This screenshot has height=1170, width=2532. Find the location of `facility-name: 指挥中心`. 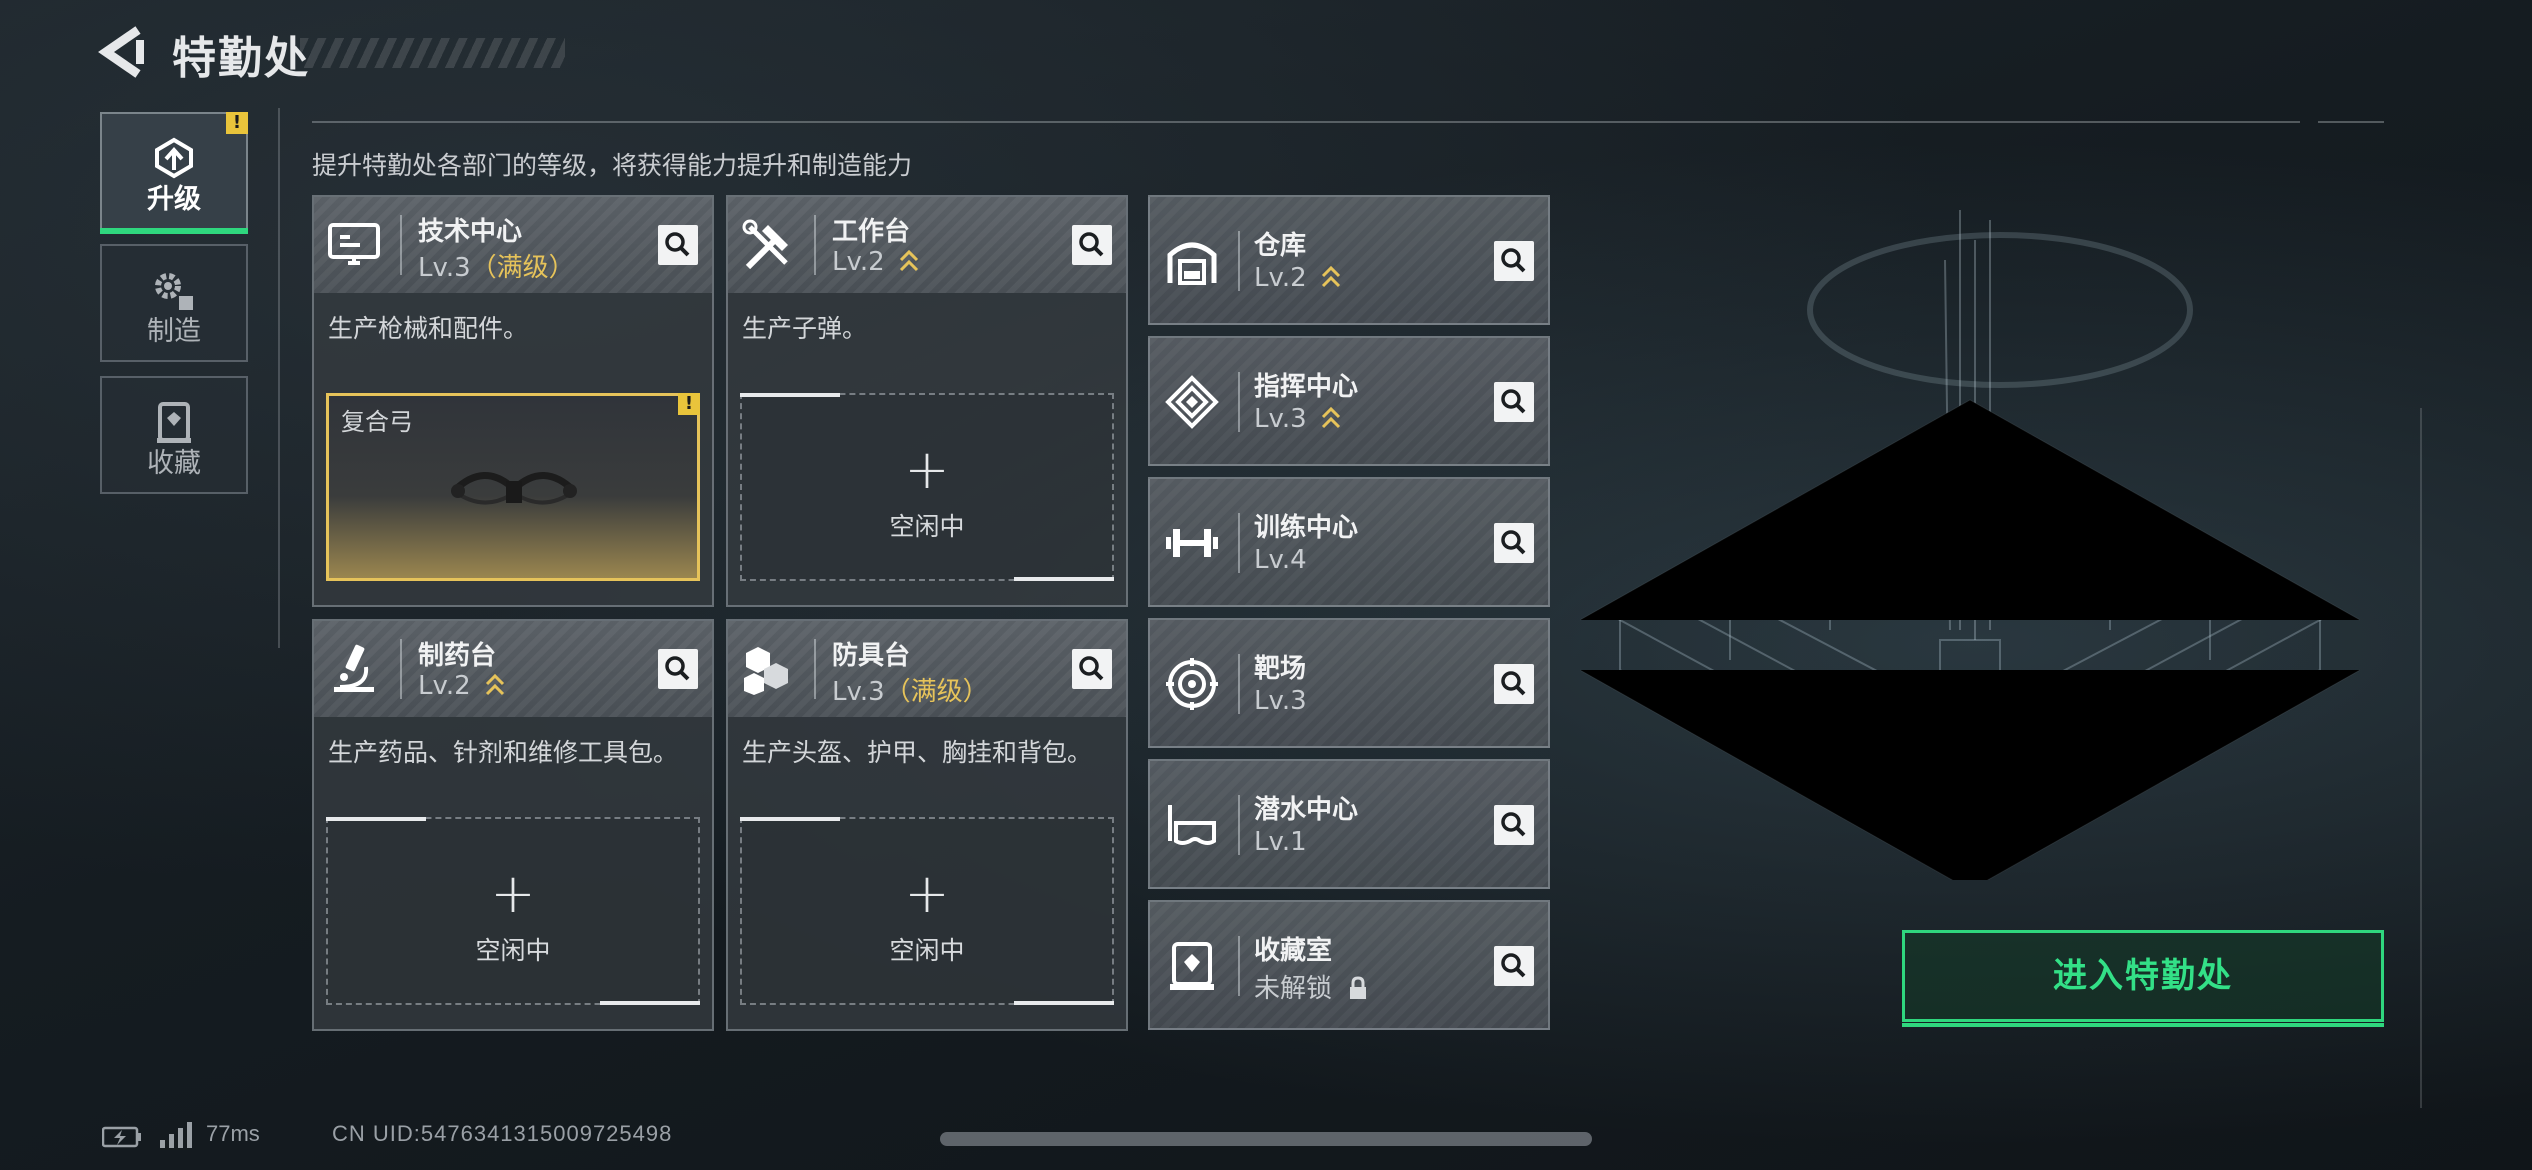

facility-name: 指挥中心 is located at coordinates (1306, 387).